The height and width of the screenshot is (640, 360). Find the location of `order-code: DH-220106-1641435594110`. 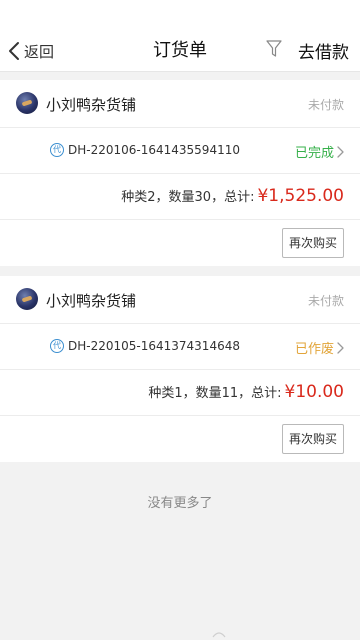

order-code: DH-220106-1641435594110 is located at coordinates (154, 150).